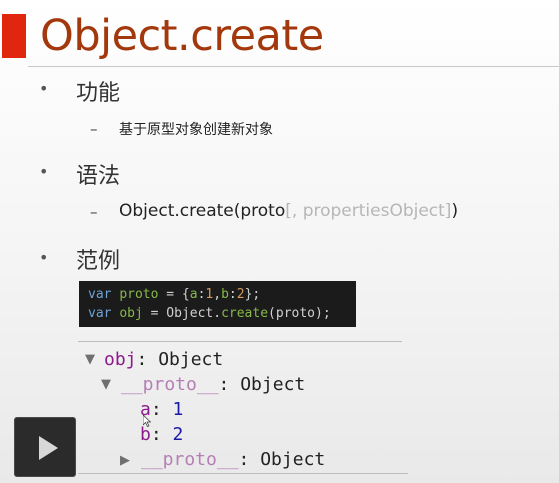  I want to click on code-punct: (proto);, so click(299, 313).